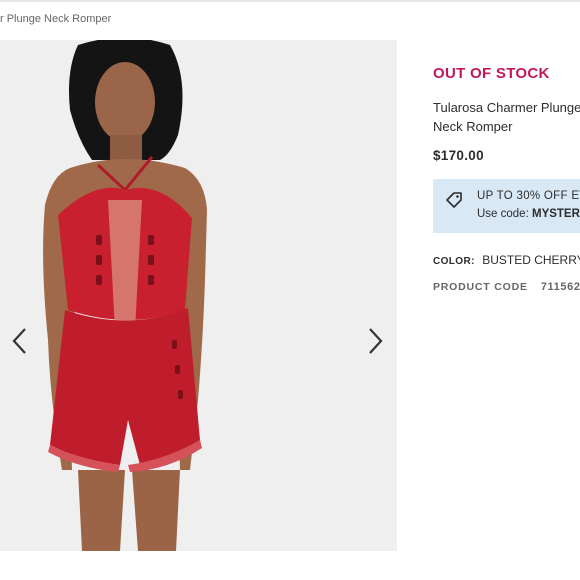 This screenshot has width=580, height=580. I want to click on promo-code-line: Use code: MYSTERY, so click(528, 214).